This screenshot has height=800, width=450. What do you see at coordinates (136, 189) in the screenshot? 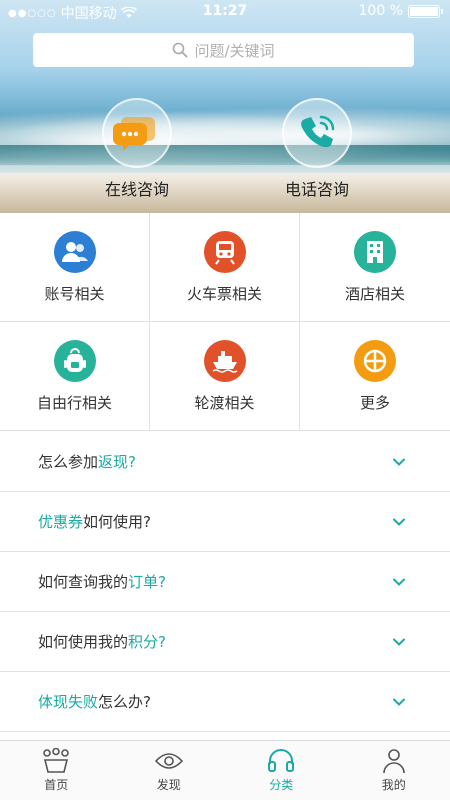
I see `online-consult-label: 在线咨询` at bounding box center [136, 189].